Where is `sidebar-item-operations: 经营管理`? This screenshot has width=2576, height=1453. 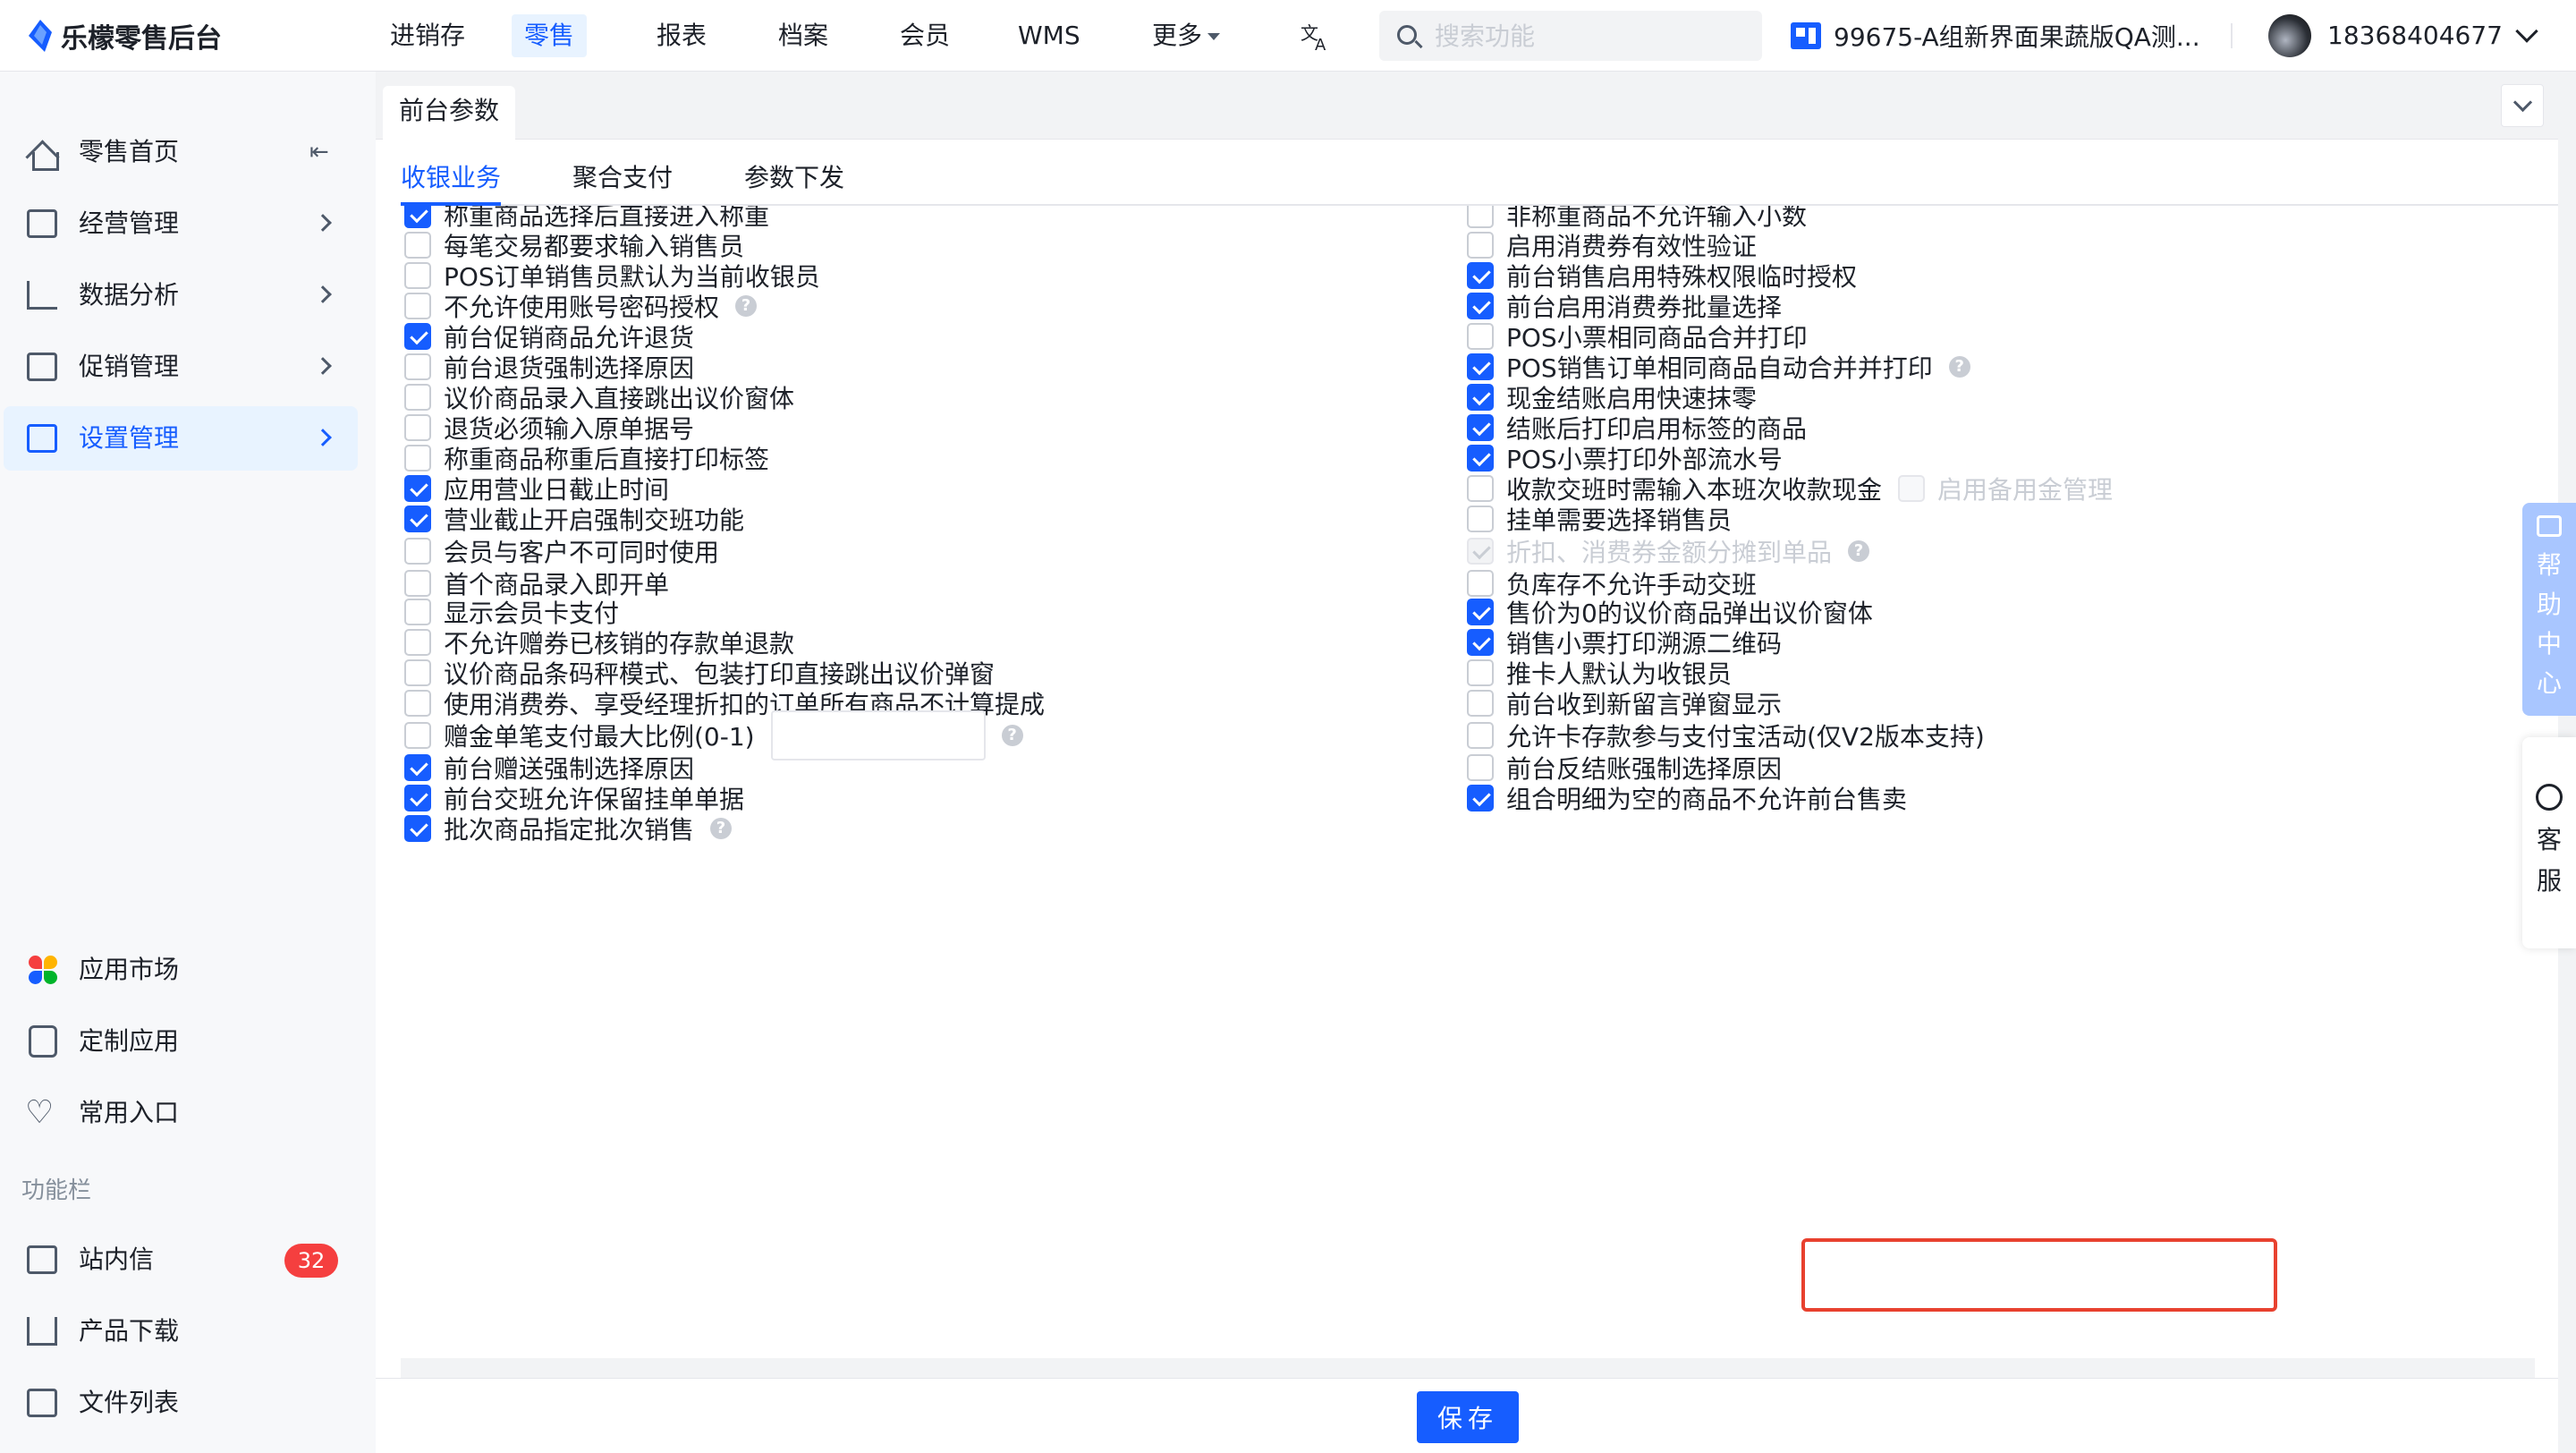 sidebar-item-operations: 经营管理 is located at coordinates (181, 223).